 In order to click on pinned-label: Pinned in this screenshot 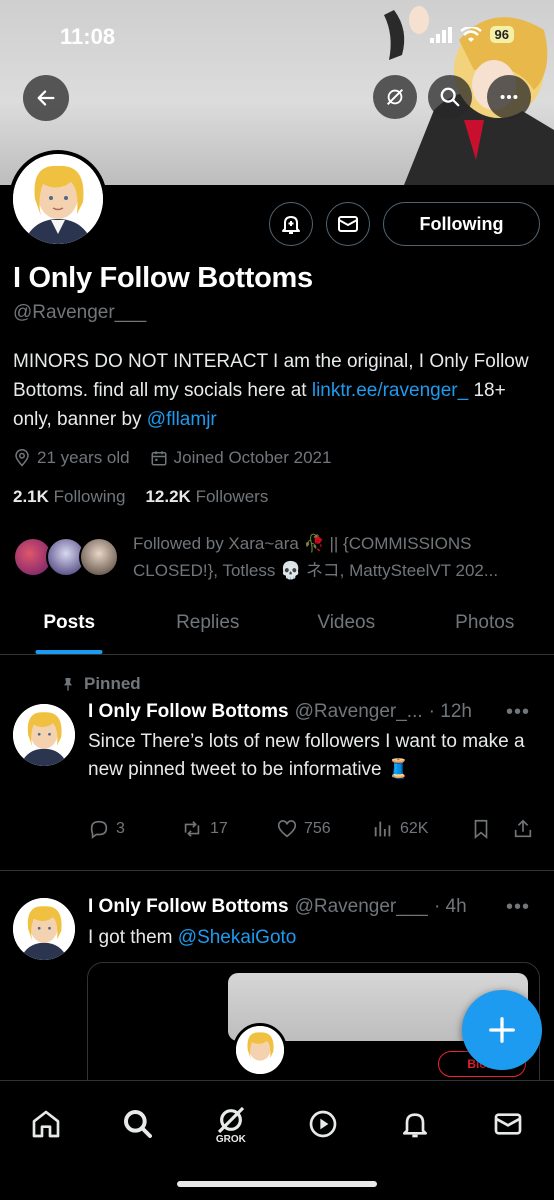, I will do `click(100, 684)`.